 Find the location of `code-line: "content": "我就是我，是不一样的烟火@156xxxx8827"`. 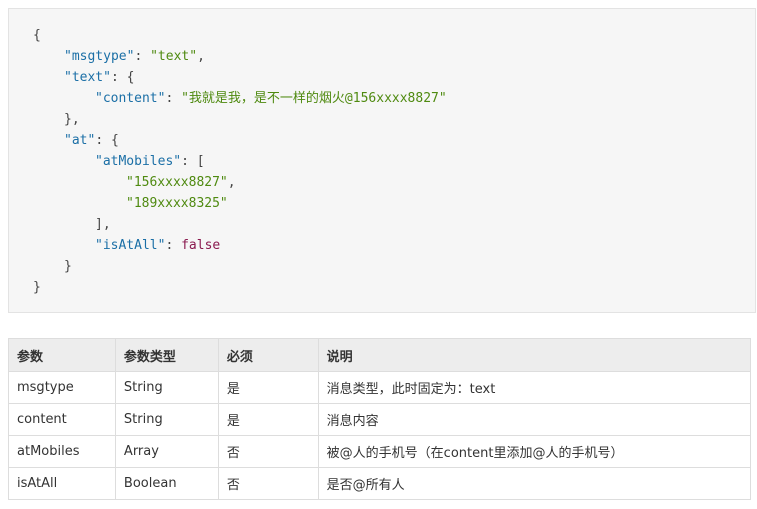

code-line: "content": "我就是我，是不一样的烟火@156xxxx8827" is located at coordinates (271, 98).